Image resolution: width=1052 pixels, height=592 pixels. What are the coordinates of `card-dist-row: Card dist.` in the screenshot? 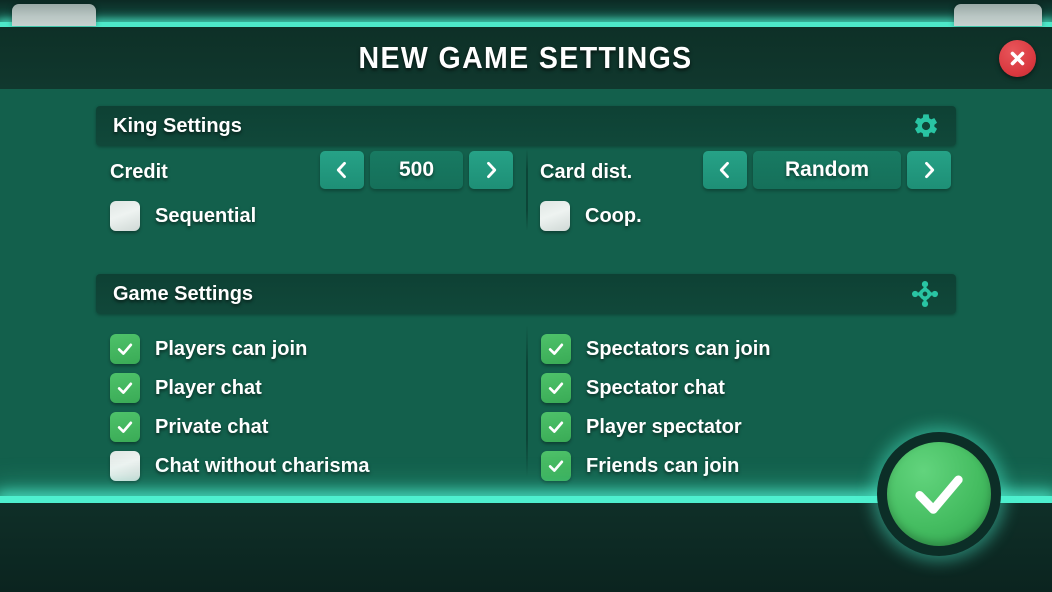 It's located at (586, 172).